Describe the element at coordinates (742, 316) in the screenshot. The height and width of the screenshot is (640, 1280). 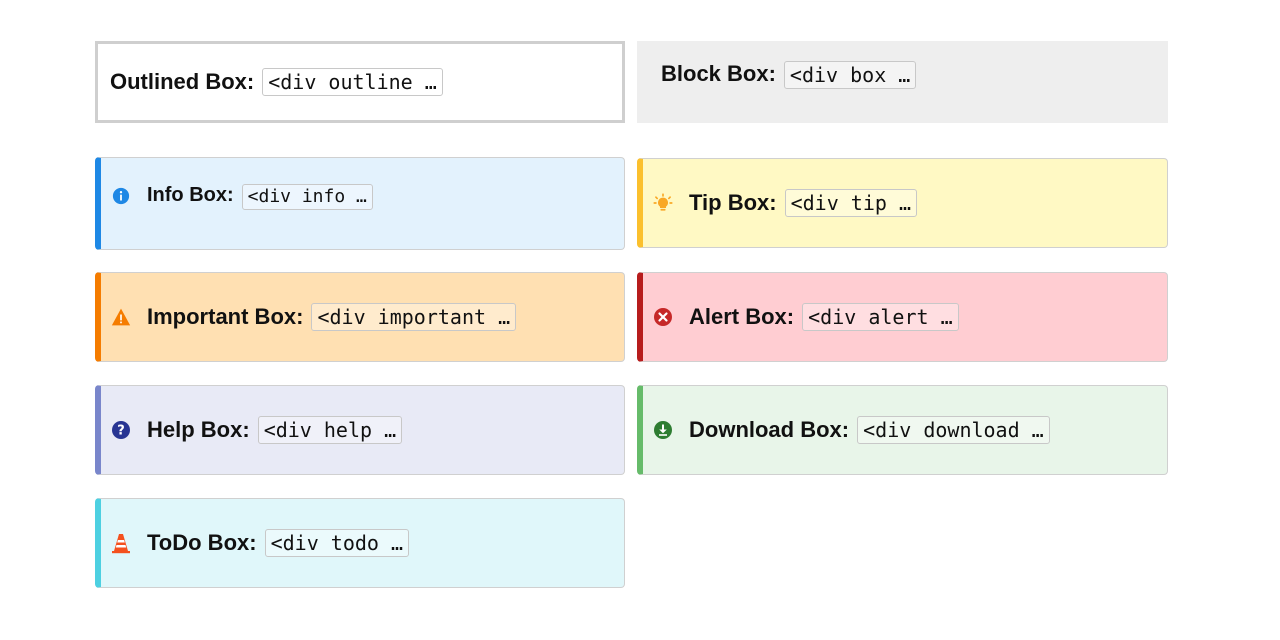
I see `alert-box-label: Alert Box:` at that location.